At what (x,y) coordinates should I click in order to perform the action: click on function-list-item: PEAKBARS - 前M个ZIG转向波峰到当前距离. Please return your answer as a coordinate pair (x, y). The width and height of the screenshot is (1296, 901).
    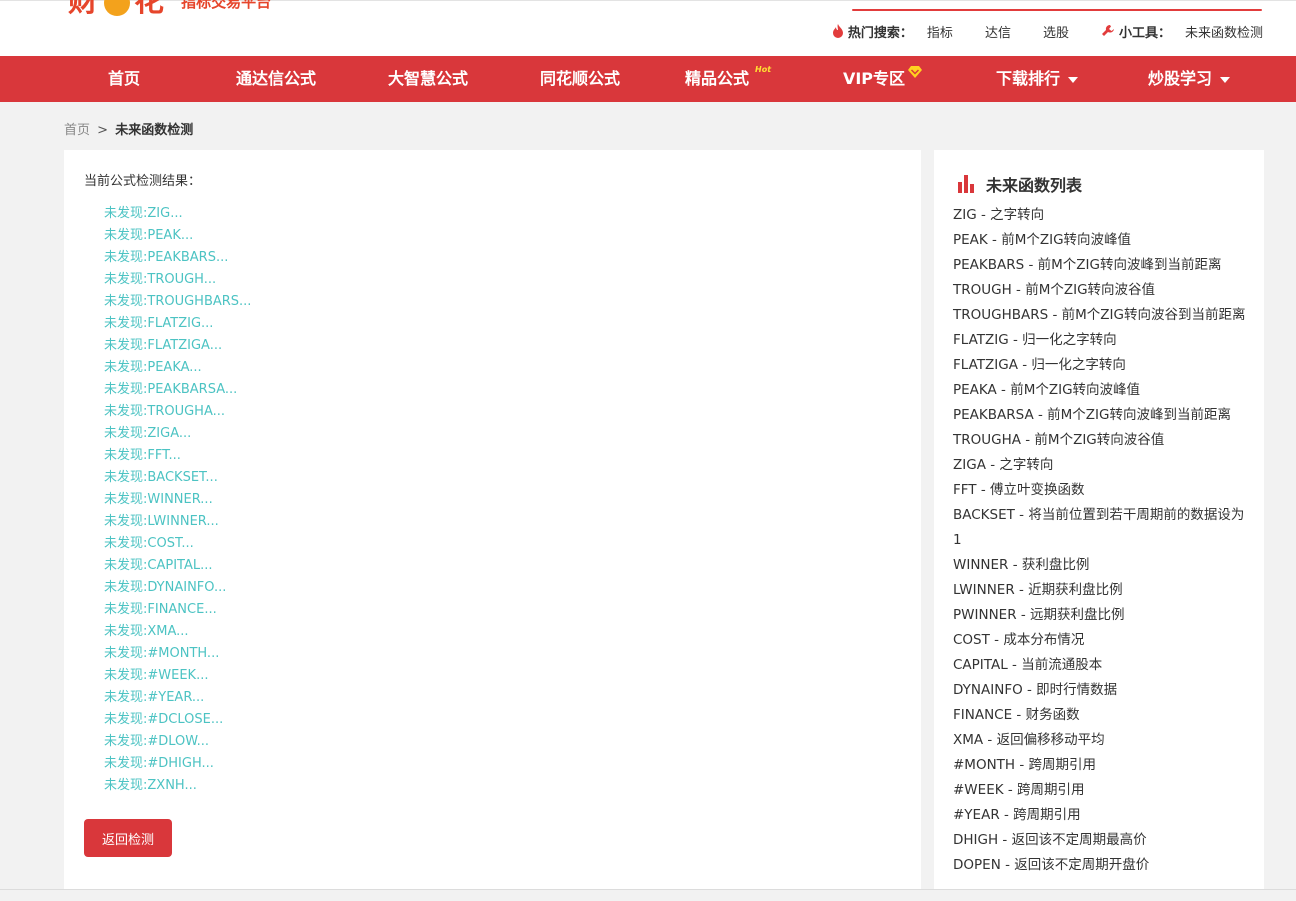
    Looking at the image, I should click on (1100, 265).